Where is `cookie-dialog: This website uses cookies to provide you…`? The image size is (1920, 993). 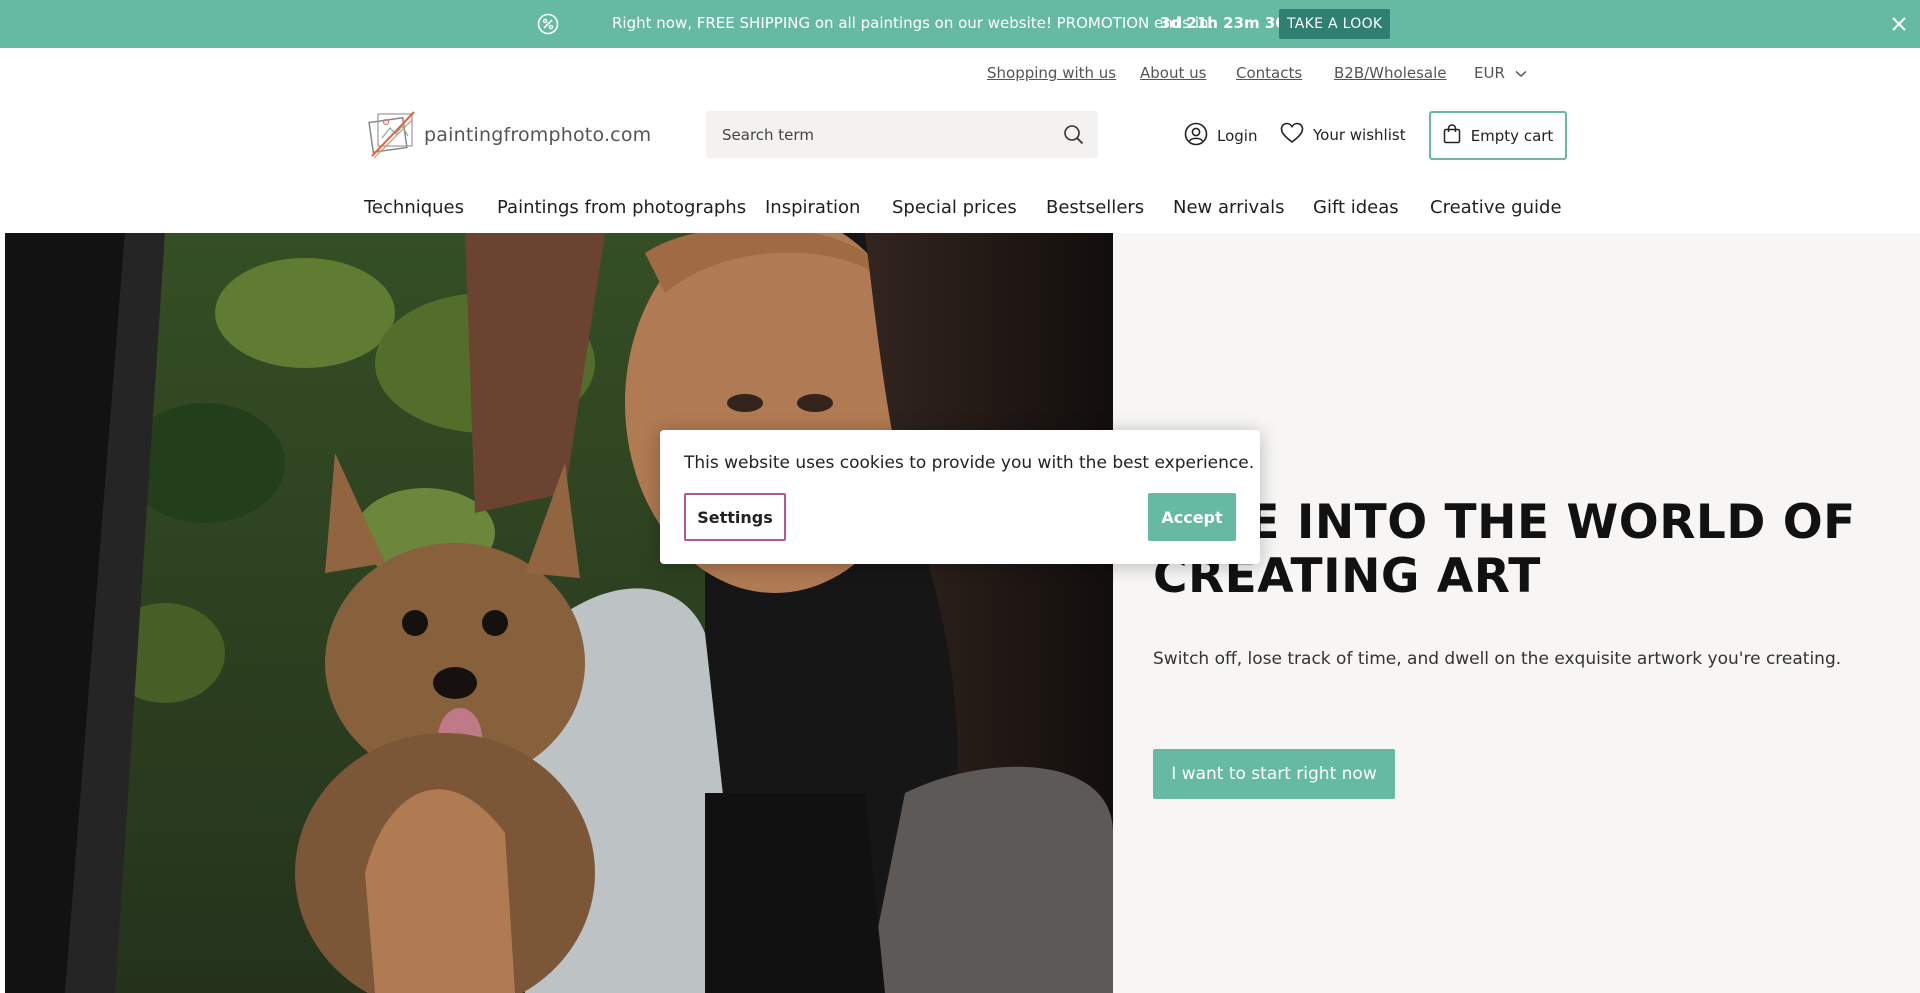
cookie-dialog: This website uses cookies to provide you… is located at coordinates (960, 497).